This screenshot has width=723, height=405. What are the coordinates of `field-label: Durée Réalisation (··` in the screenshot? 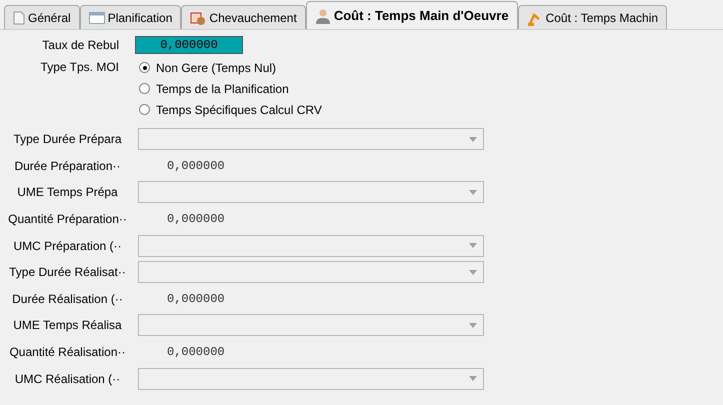 It's located at (67, 299).